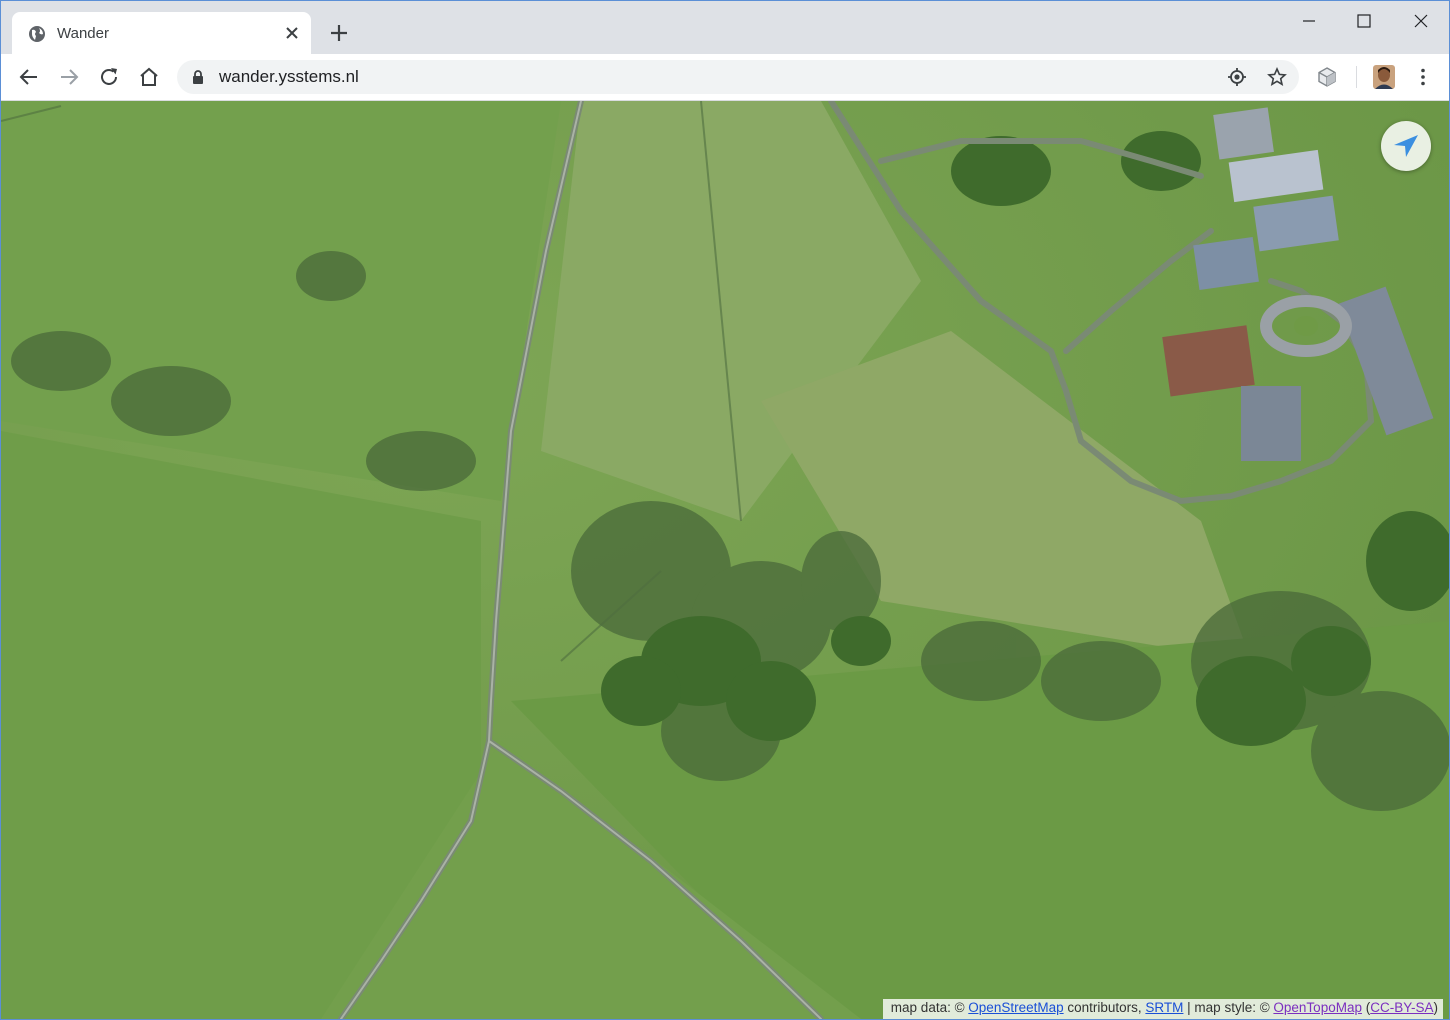 The width and height of the screenshot is (1450, 1020). I want to click on tab-title: Wander, so click(83, 33).